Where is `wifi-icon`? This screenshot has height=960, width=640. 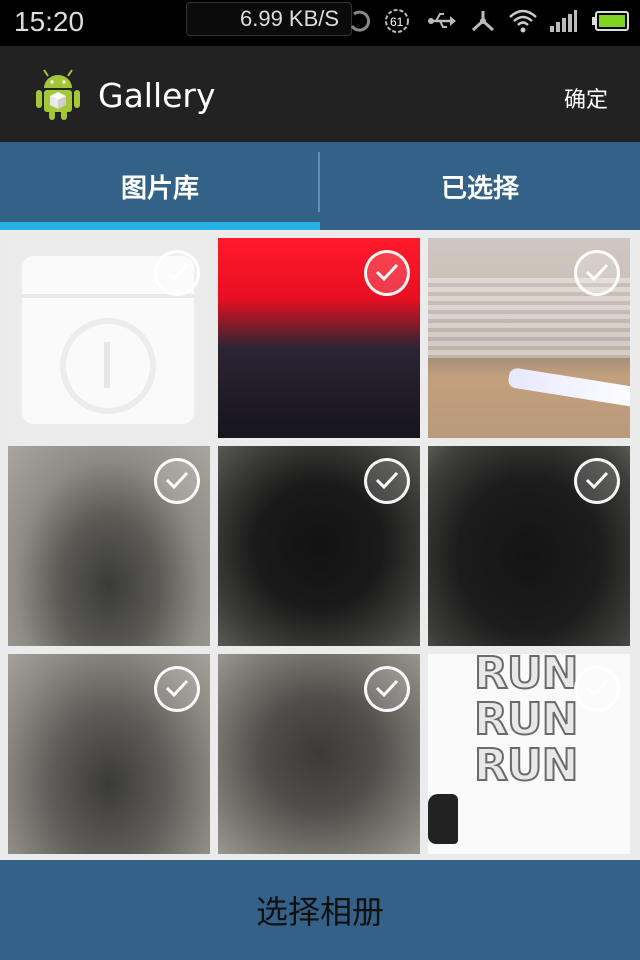 wifi-icon is located at coordinates (523, 21).